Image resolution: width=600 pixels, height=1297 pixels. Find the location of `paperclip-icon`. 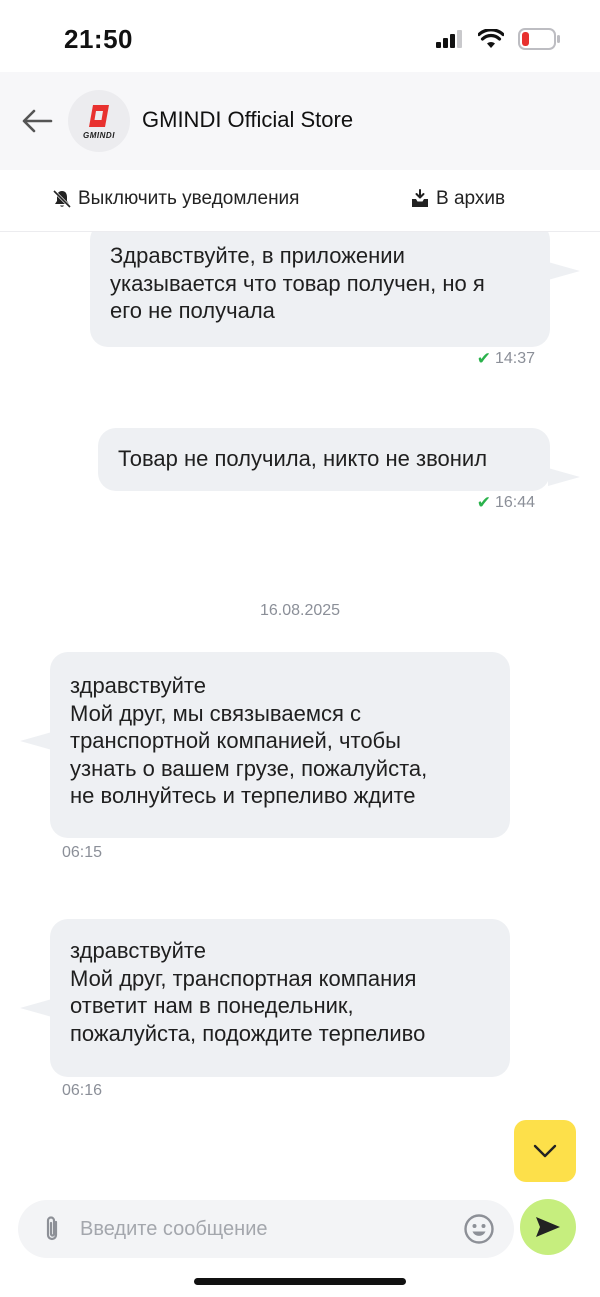

paperclip-icon is located at coordinates (52, 1228).